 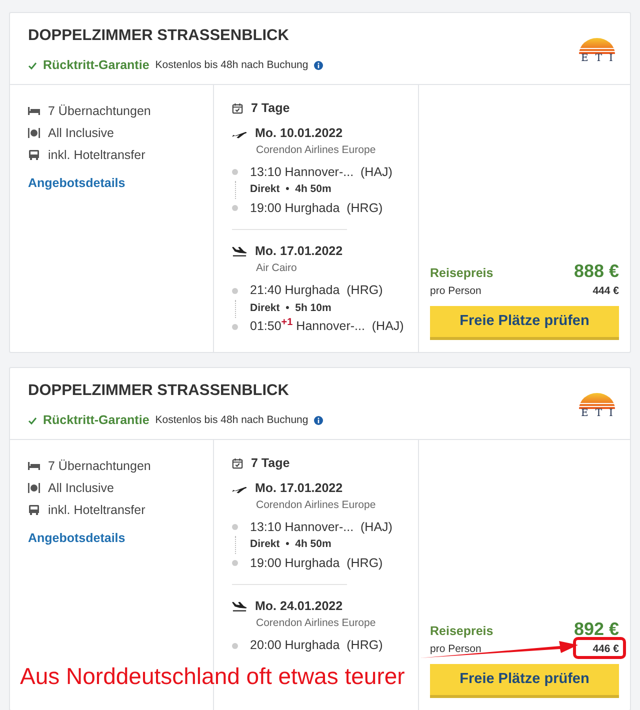 I want to click on departure-time: 20:00 Hurghada (HRG), so click(x=316, y=645).